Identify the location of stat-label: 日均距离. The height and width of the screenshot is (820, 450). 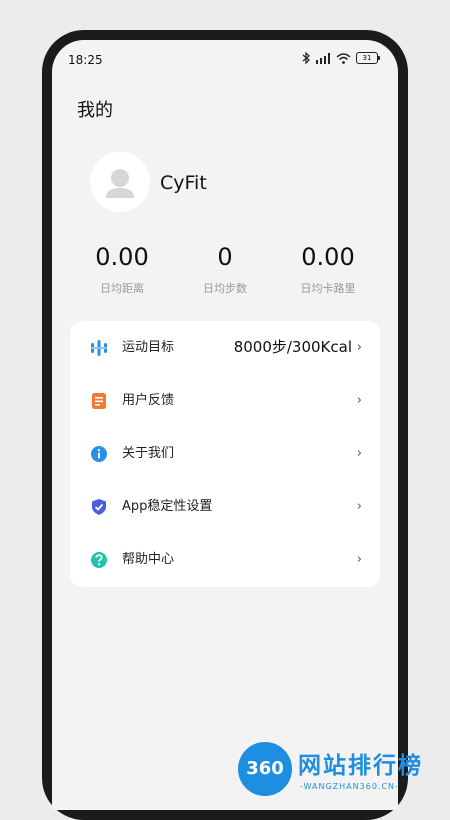
(122, 288).